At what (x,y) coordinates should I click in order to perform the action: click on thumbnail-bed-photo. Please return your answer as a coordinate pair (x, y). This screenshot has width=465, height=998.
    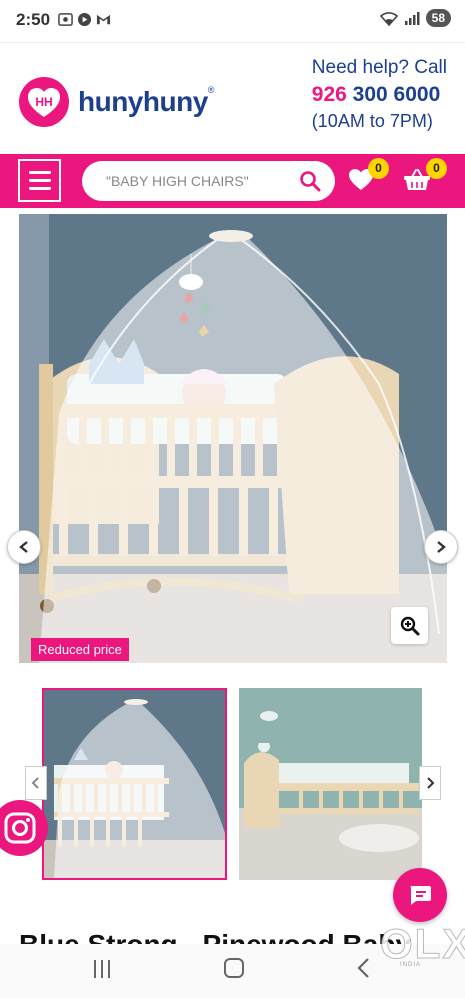
    Looking at the image, I should click on (330, 784).